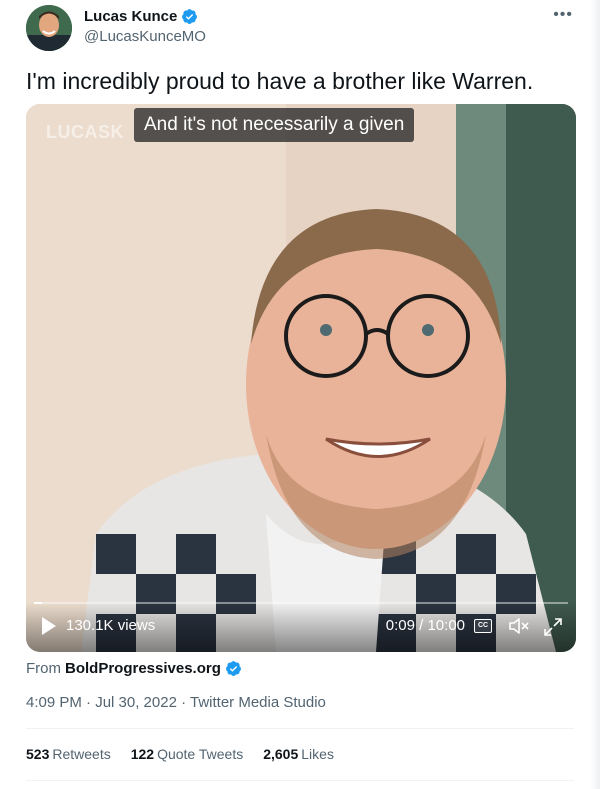  I want to click on author-handle: @LucasKunceMO, so click(145, 36).